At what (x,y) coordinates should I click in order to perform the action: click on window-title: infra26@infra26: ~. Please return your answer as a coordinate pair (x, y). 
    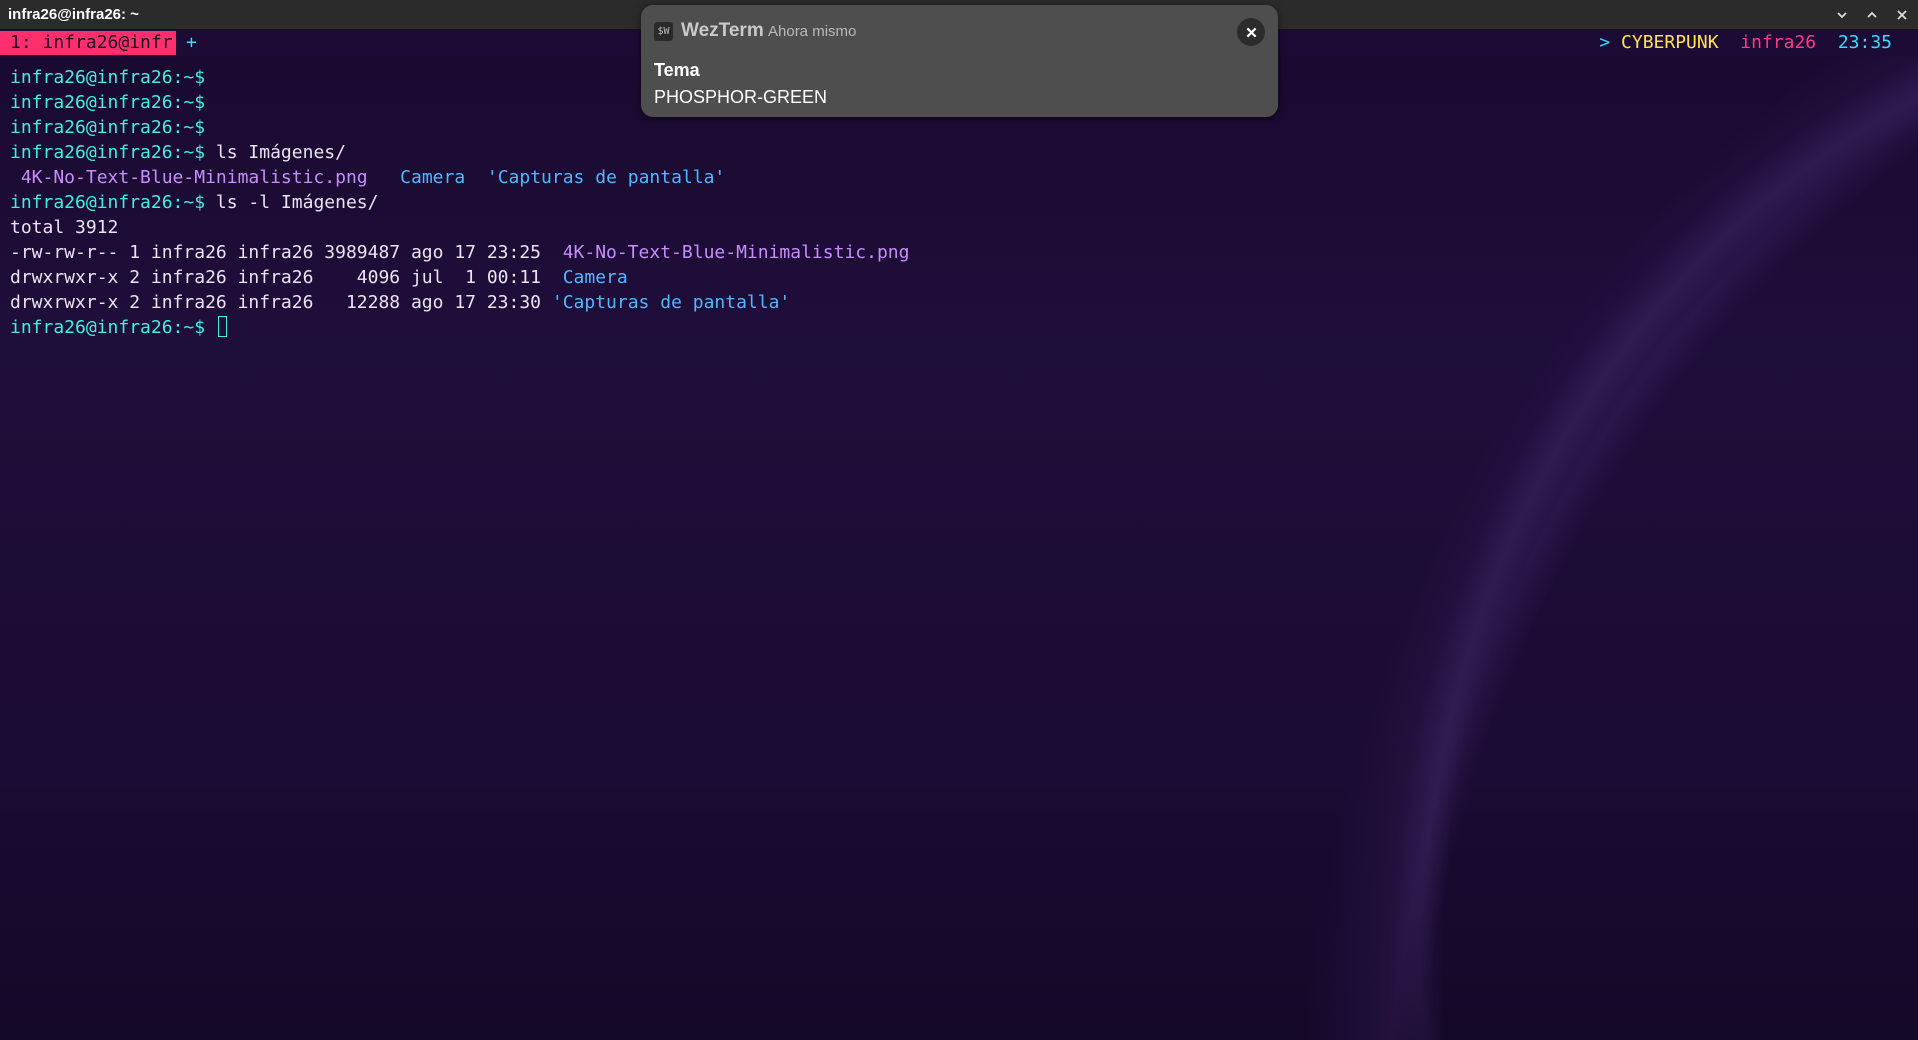
    Looking at the image, I should click on (73, 14).